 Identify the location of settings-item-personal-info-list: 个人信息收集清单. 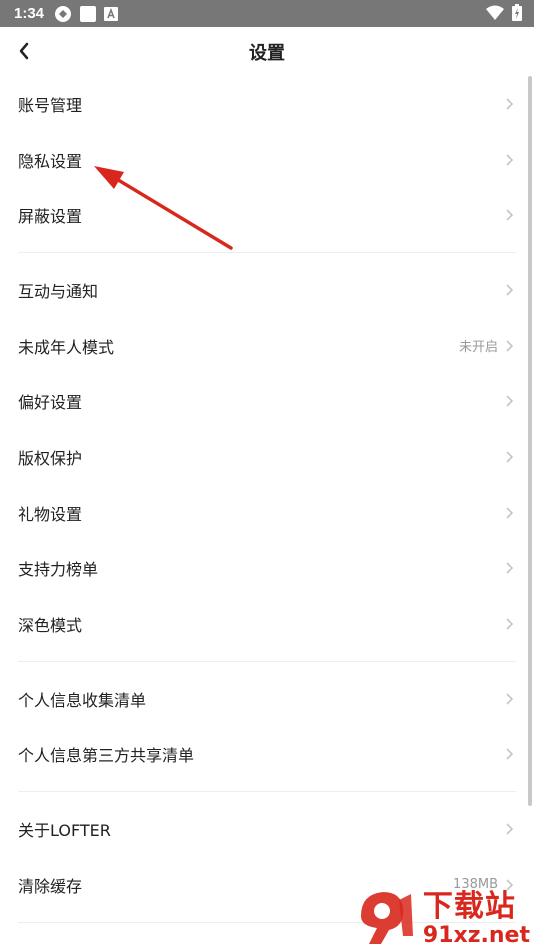
(267, 699).